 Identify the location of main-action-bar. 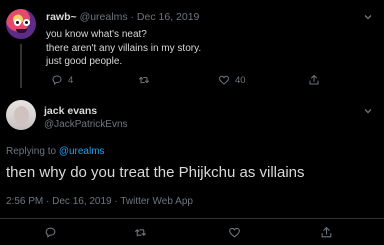
(192, 233).